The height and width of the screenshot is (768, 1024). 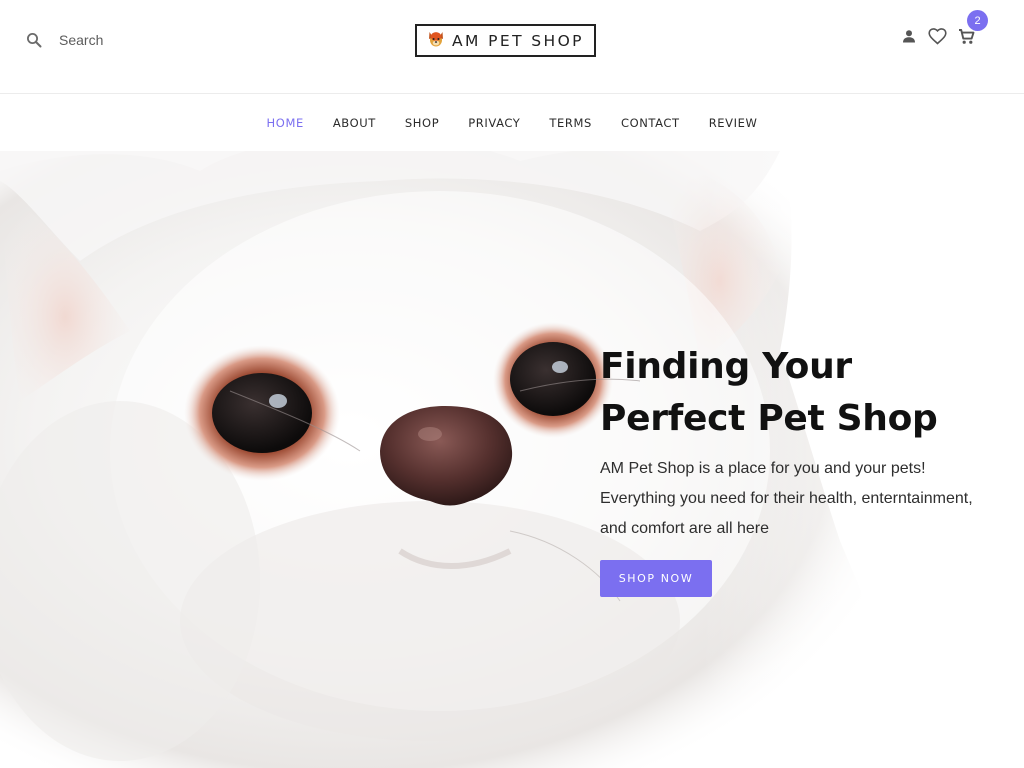 What do you see at coordinates (937, 39) in the screenshot?
I see `heart-icon` at bounding box center [937, 39].